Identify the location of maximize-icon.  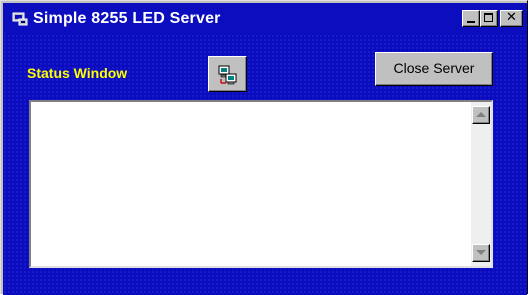
(488, 17).